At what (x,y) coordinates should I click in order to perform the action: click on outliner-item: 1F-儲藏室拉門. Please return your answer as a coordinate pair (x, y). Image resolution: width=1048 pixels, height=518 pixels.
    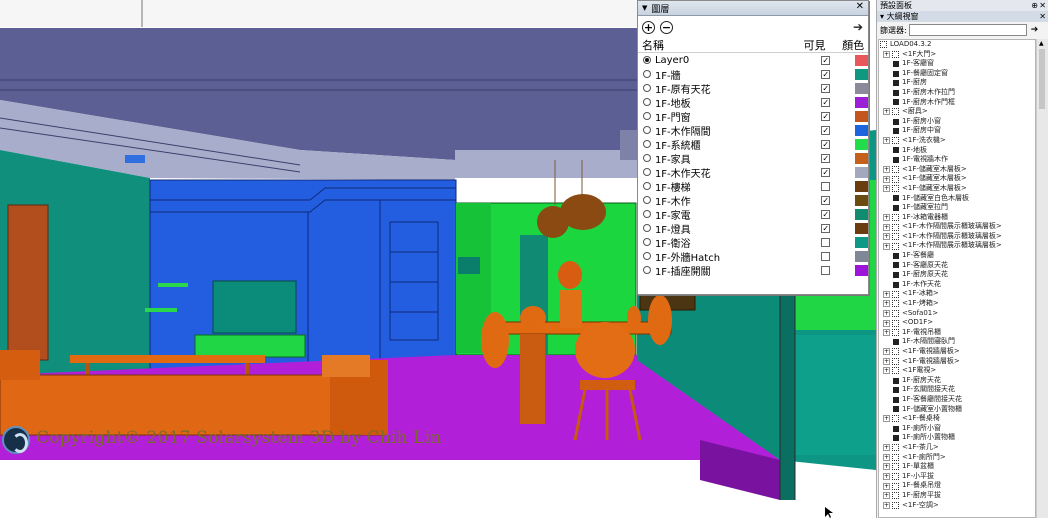
    Looking at the image, I should click on (957, 208).